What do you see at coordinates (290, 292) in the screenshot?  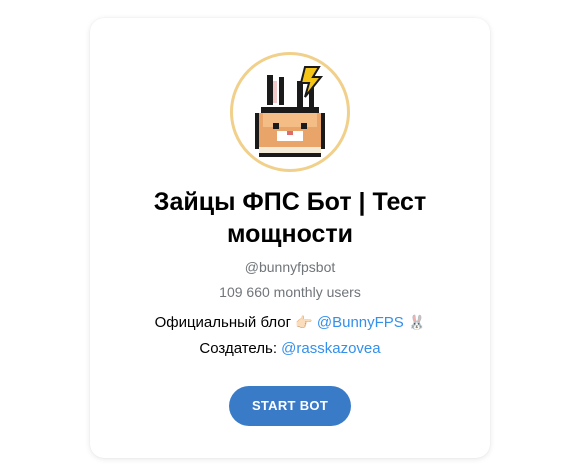 I see `monthly-users-count: 109 660 monthly users` at bounding box center [290, 292].